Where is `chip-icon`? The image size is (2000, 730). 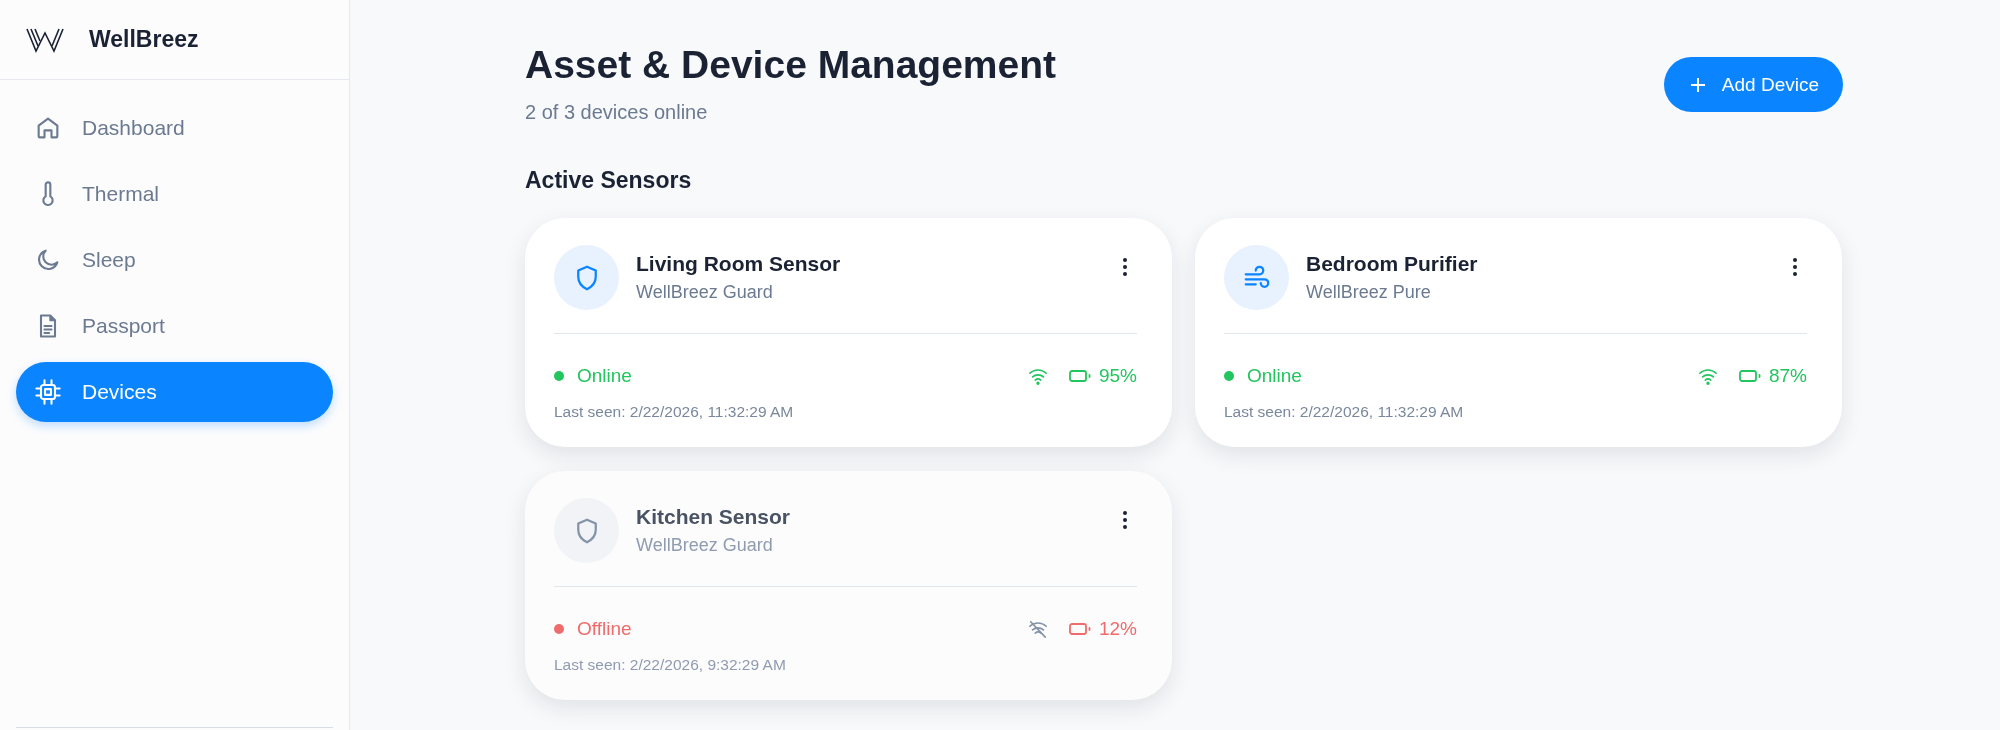 chip-icon is located at coordinates (48, 392).